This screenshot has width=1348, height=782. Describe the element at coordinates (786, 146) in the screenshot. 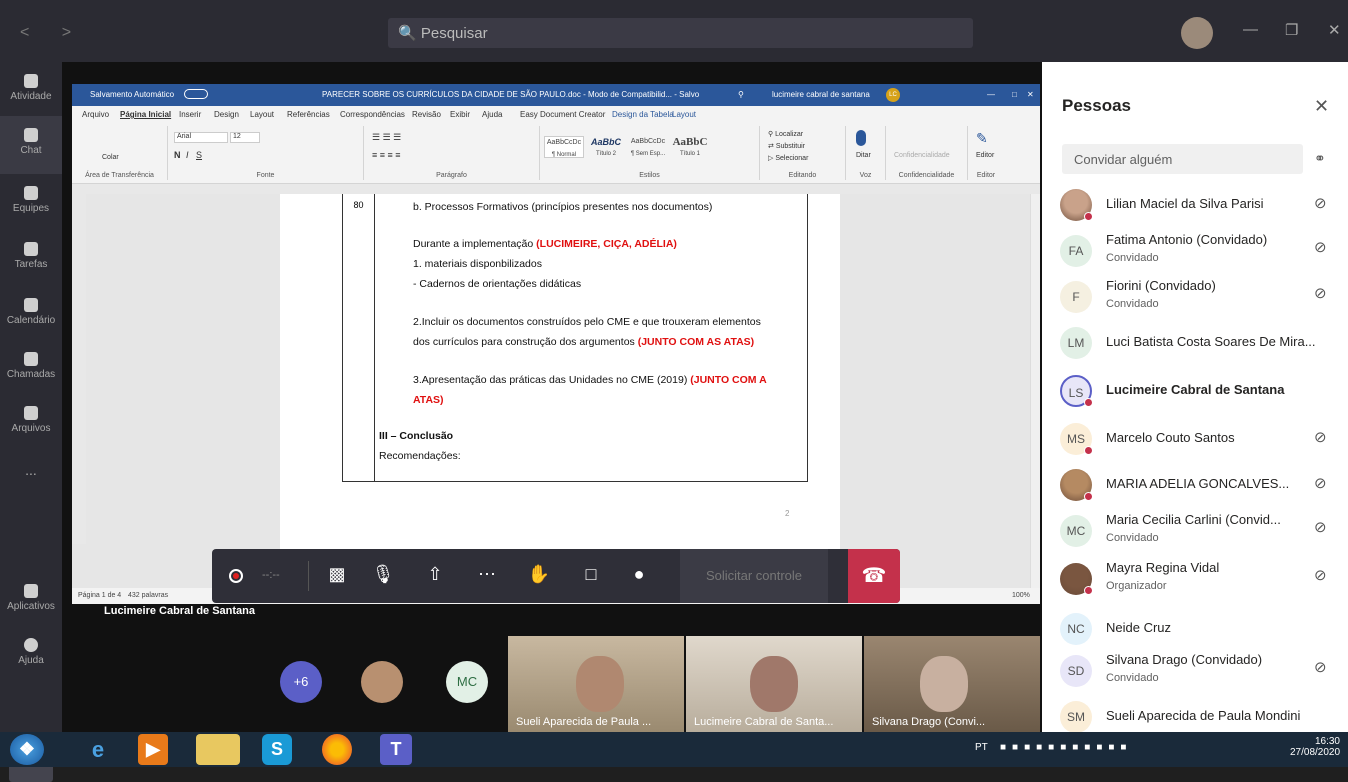

I see `replace-button: ⇄ Substituir` at that location.